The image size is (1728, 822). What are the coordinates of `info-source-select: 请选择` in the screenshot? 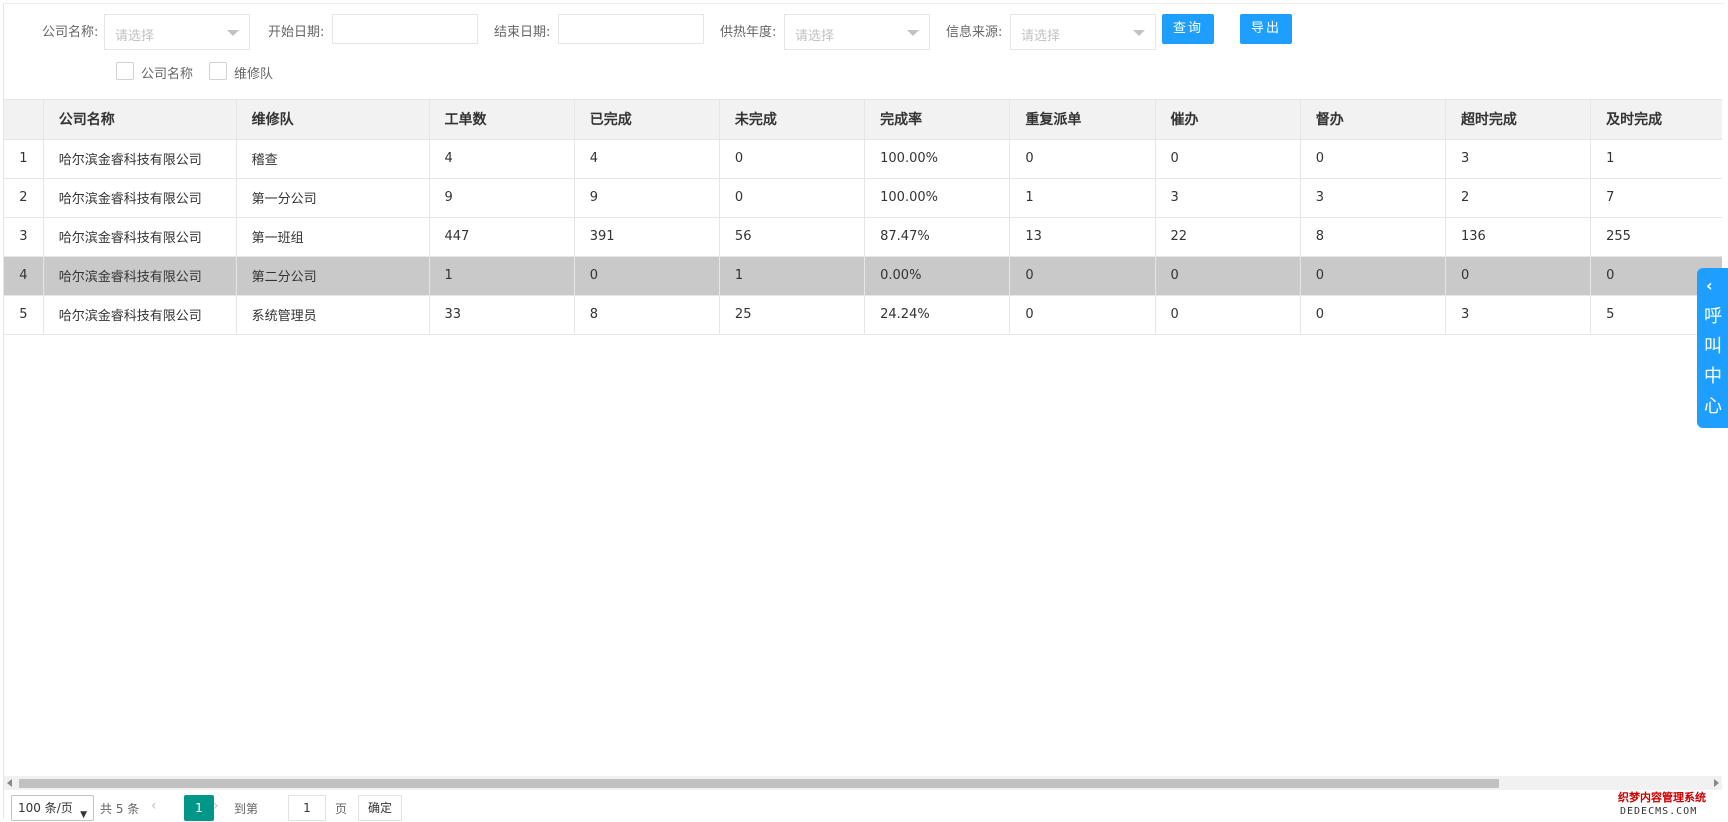 It's located at (1083, 32).